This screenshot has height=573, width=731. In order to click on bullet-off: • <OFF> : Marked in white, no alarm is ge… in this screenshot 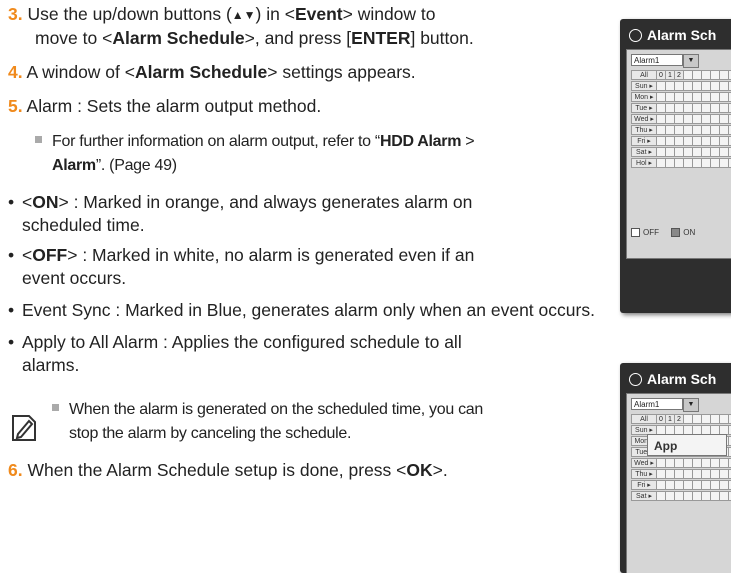, I will do `click(241, 255)`.